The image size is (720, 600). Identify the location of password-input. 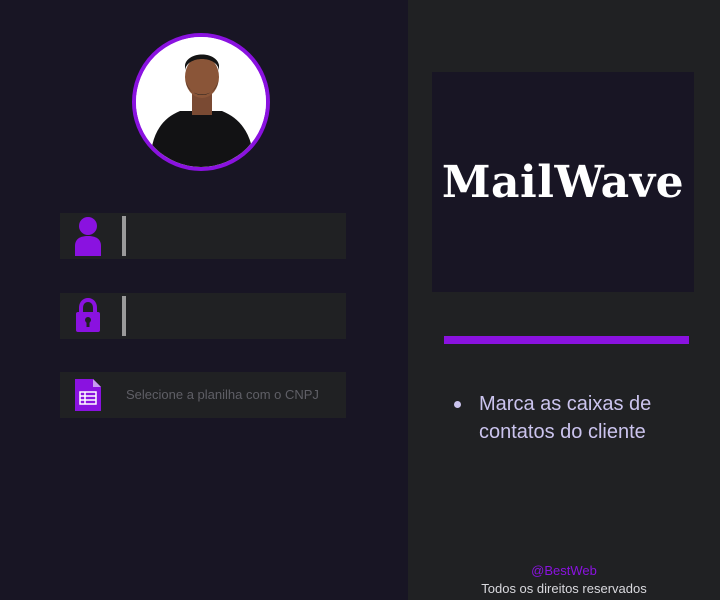
(235, 316).